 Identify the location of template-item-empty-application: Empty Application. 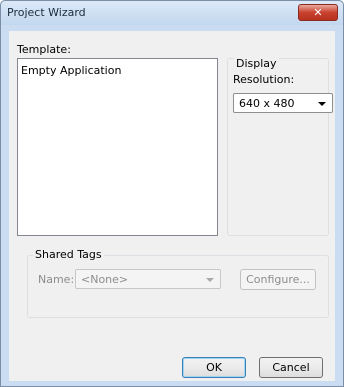
(71, 70).